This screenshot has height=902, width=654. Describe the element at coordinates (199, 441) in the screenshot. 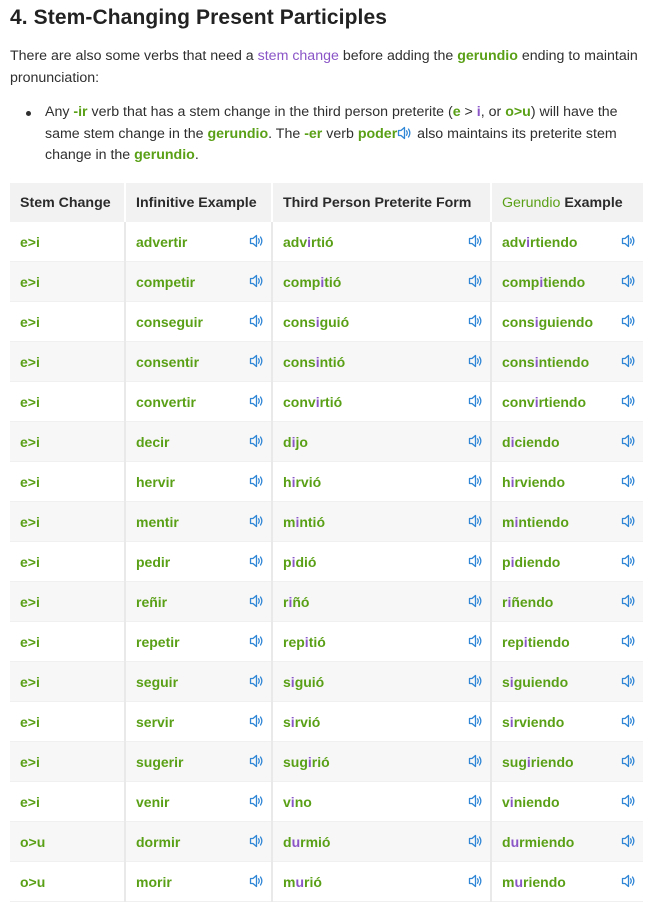

I see `infinitive-cell: decir` at that location.